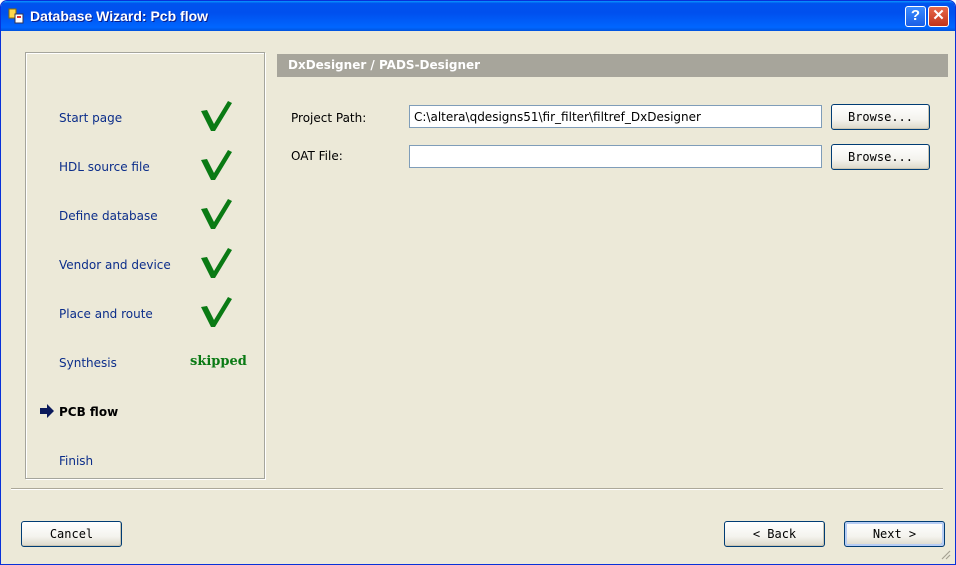  Describe the element at coordinates (16, 16) in the screenshot. I see `wizard-app-icon` at that location.